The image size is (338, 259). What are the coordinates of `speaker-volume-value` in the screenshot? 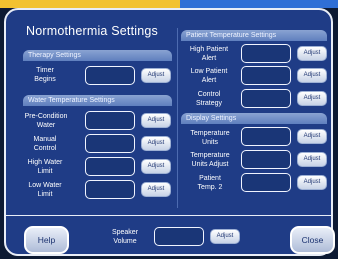 It's located at (179, 236).